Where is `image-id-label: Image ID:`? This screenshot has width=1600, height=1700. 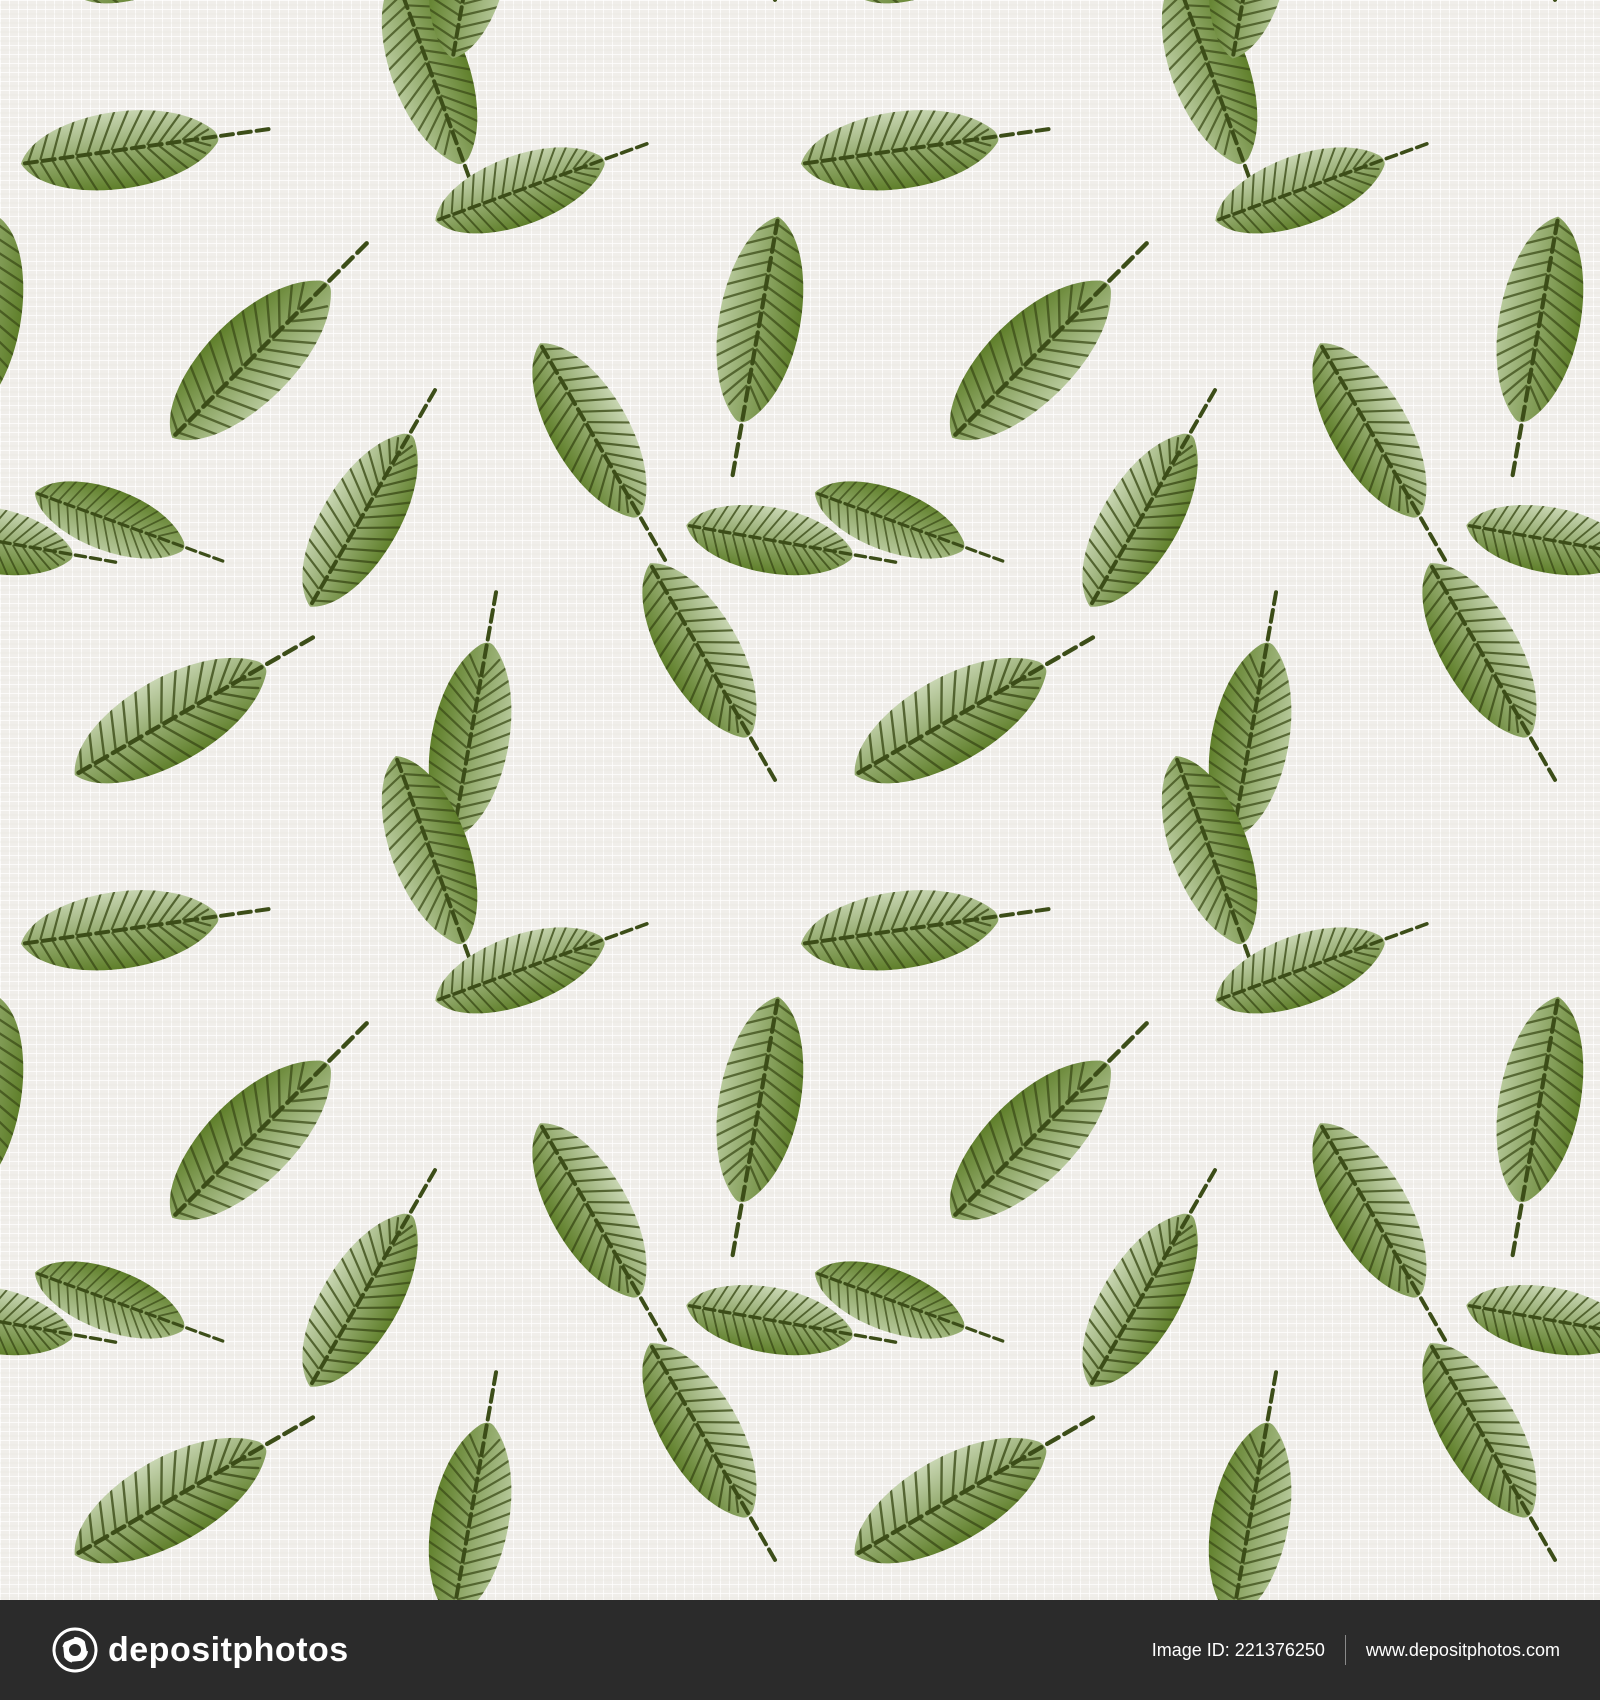 image-id-label: Image ID: is located at coordinates (1190, 1649).